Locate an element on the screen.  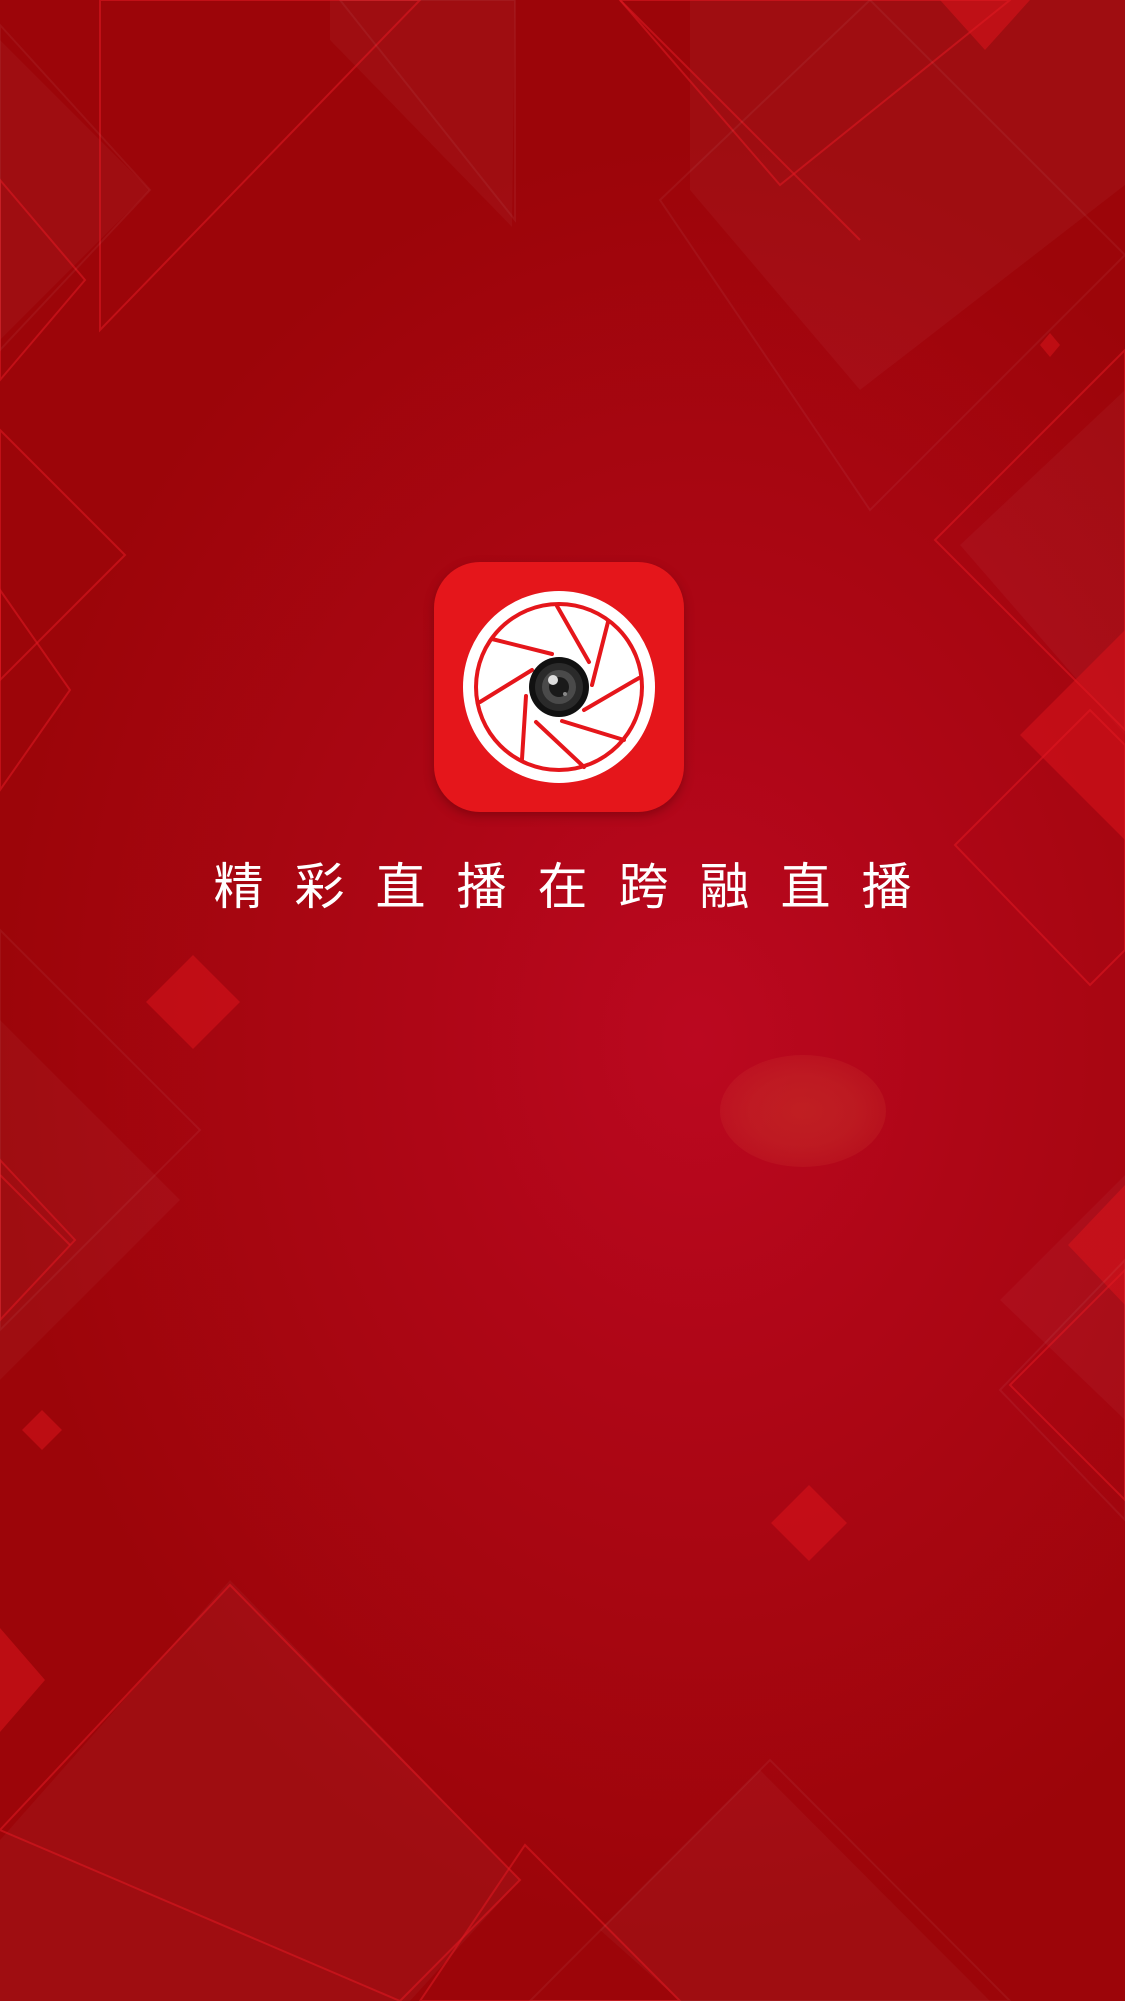
camera-aperture-icon is located at coordinates (559, 687).